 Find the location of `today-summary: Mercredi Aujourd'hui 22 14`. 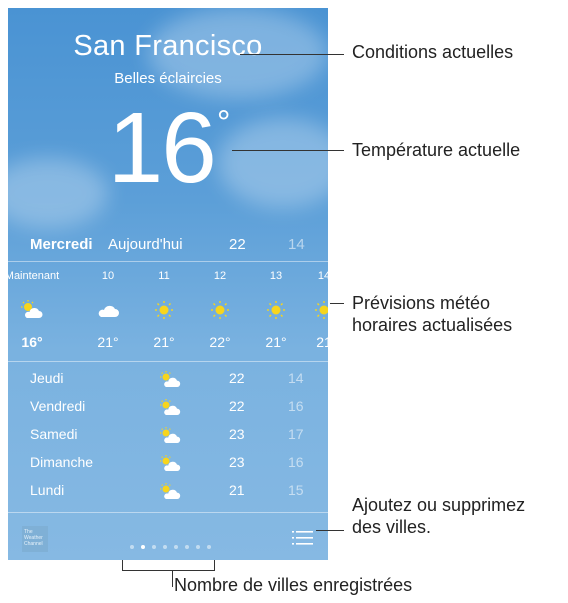

today-summary: Mercredi Aujourd'hui 22 14 is located at coordinates (168, 248).